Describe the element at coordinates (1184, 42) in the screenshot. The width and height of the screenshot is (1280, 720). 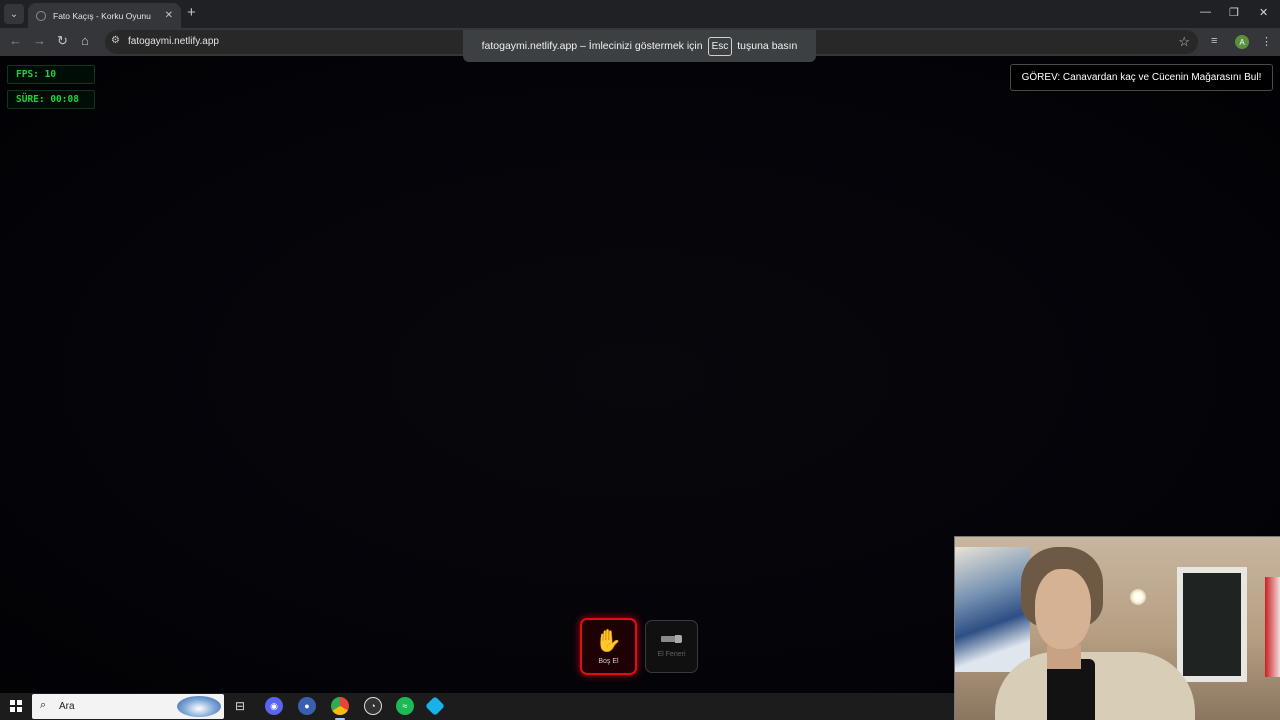
I see `bookmark-star-icon: ☆` at that location.